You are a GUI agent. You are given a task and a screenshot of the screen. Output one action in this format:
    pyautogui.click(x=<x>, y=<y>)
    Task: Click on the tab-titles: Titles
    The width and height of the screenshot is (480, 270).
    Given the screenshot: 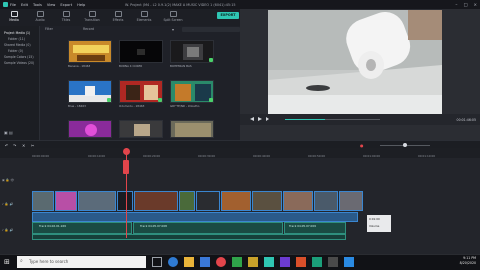 What is the action you would take?
    pyautogui.click(x=66, y=18)
    